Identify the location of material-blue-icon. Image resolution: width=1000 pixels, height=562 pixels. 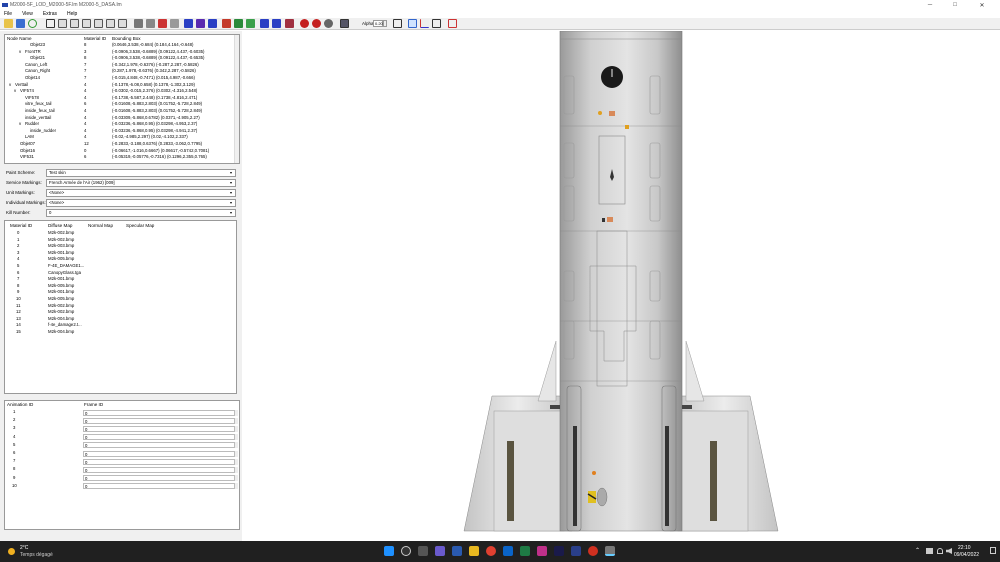
(188, 23).